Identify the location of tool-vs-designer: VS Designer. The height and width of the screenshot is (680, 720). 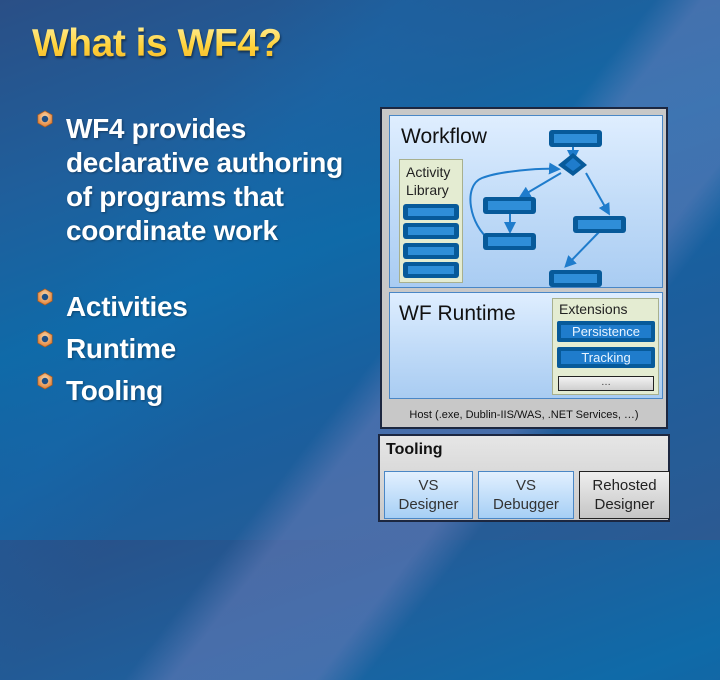
(428, 495).